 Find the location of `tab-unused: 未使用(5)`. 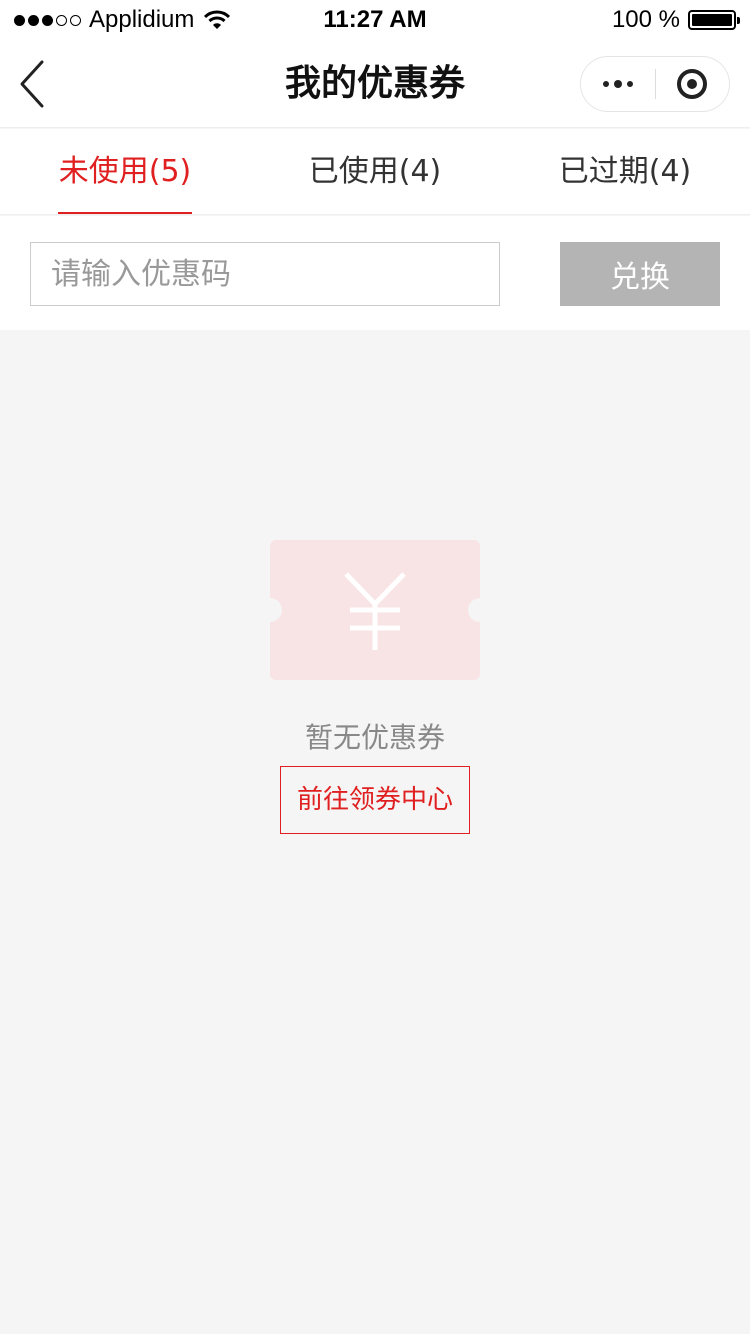

tab-unused: 未使用(5) is located at coordinates (125, 171).